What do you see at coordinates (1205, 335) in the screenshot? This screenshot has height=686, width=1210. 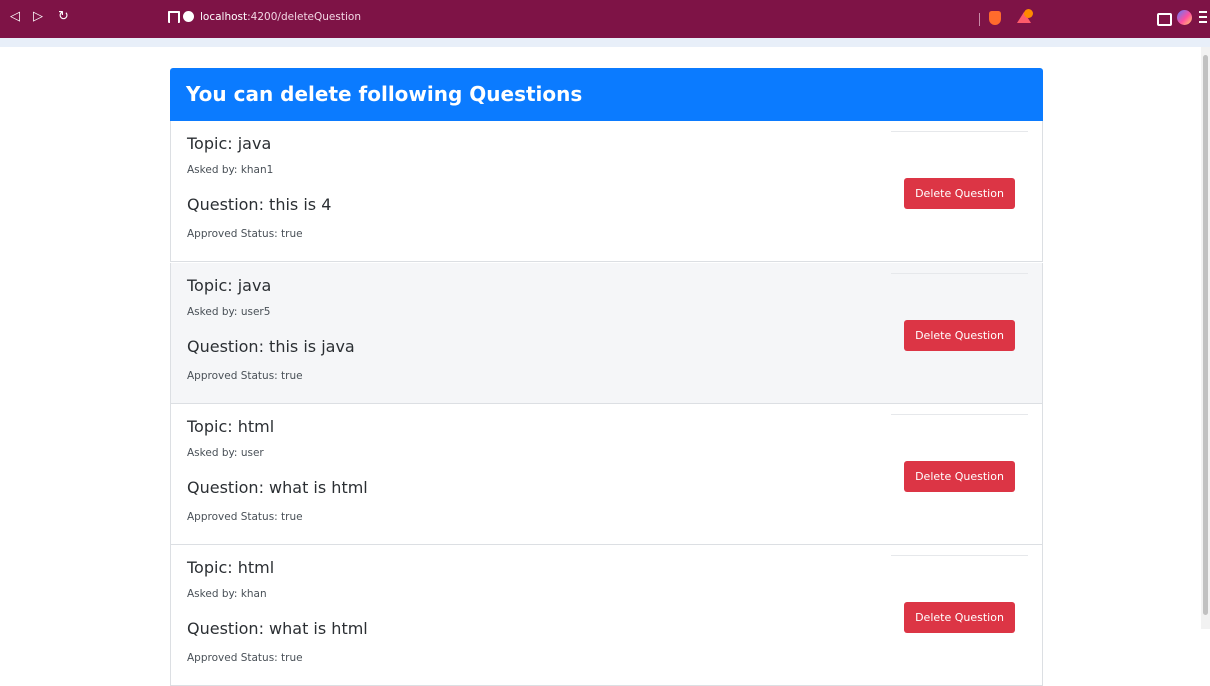 I see `scrollbar-thumb` at bounding box center [1205, 335].